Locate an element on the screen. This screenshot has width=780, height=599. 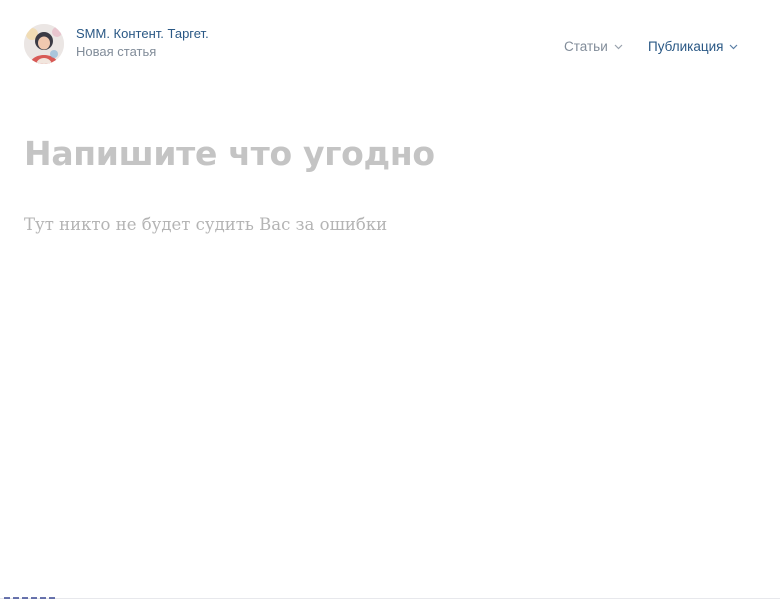
publish-menu-button: Публикация is located at coordinates (693, 47).